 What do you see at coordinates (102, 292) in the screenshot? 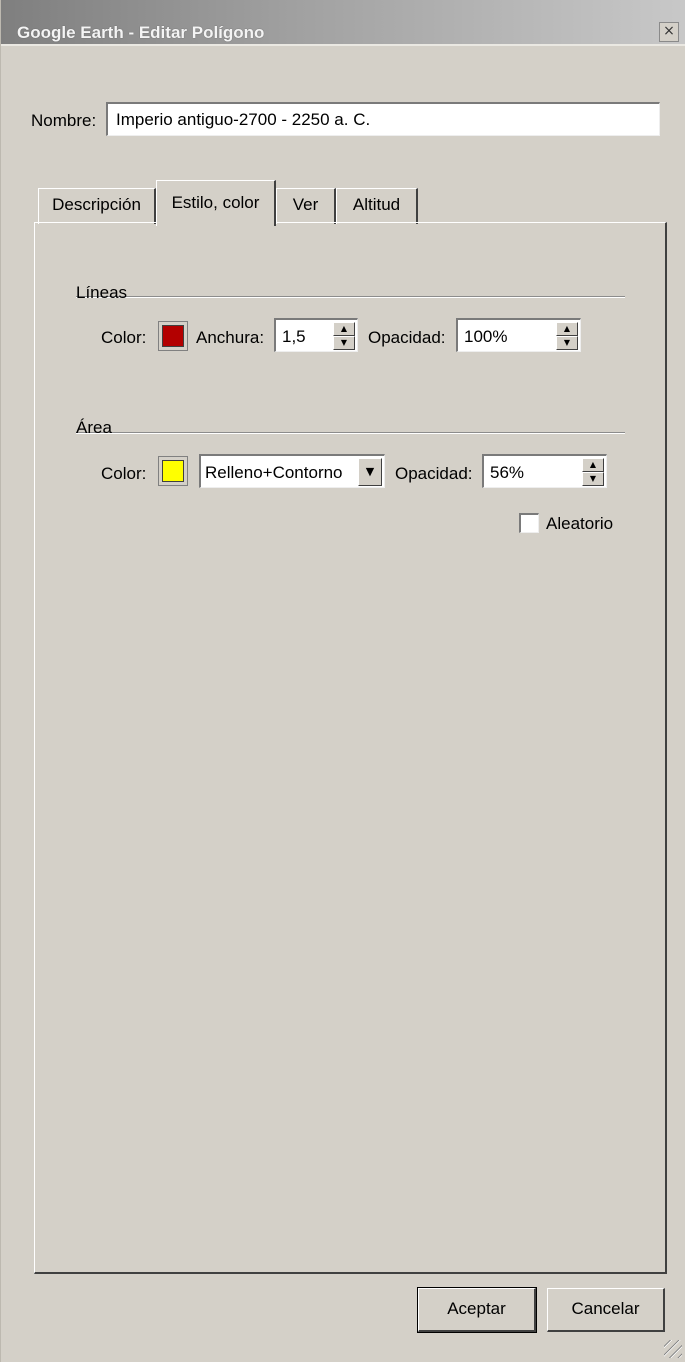
I see `lines-group-title: Líneas` at bounding box center [102, 292].